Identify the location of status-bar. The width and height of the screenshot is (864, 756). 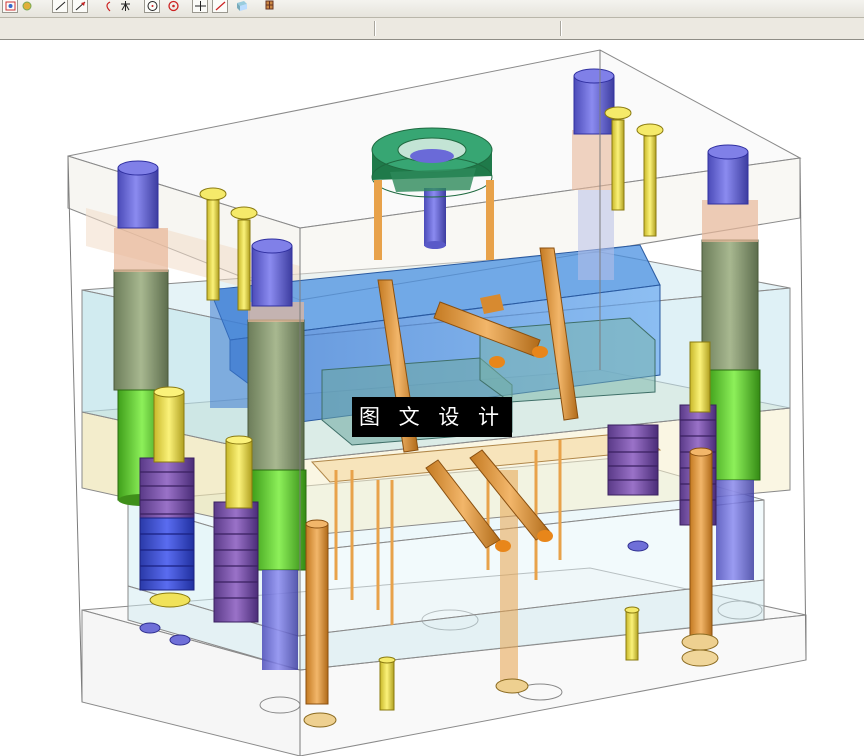
(432, 29).